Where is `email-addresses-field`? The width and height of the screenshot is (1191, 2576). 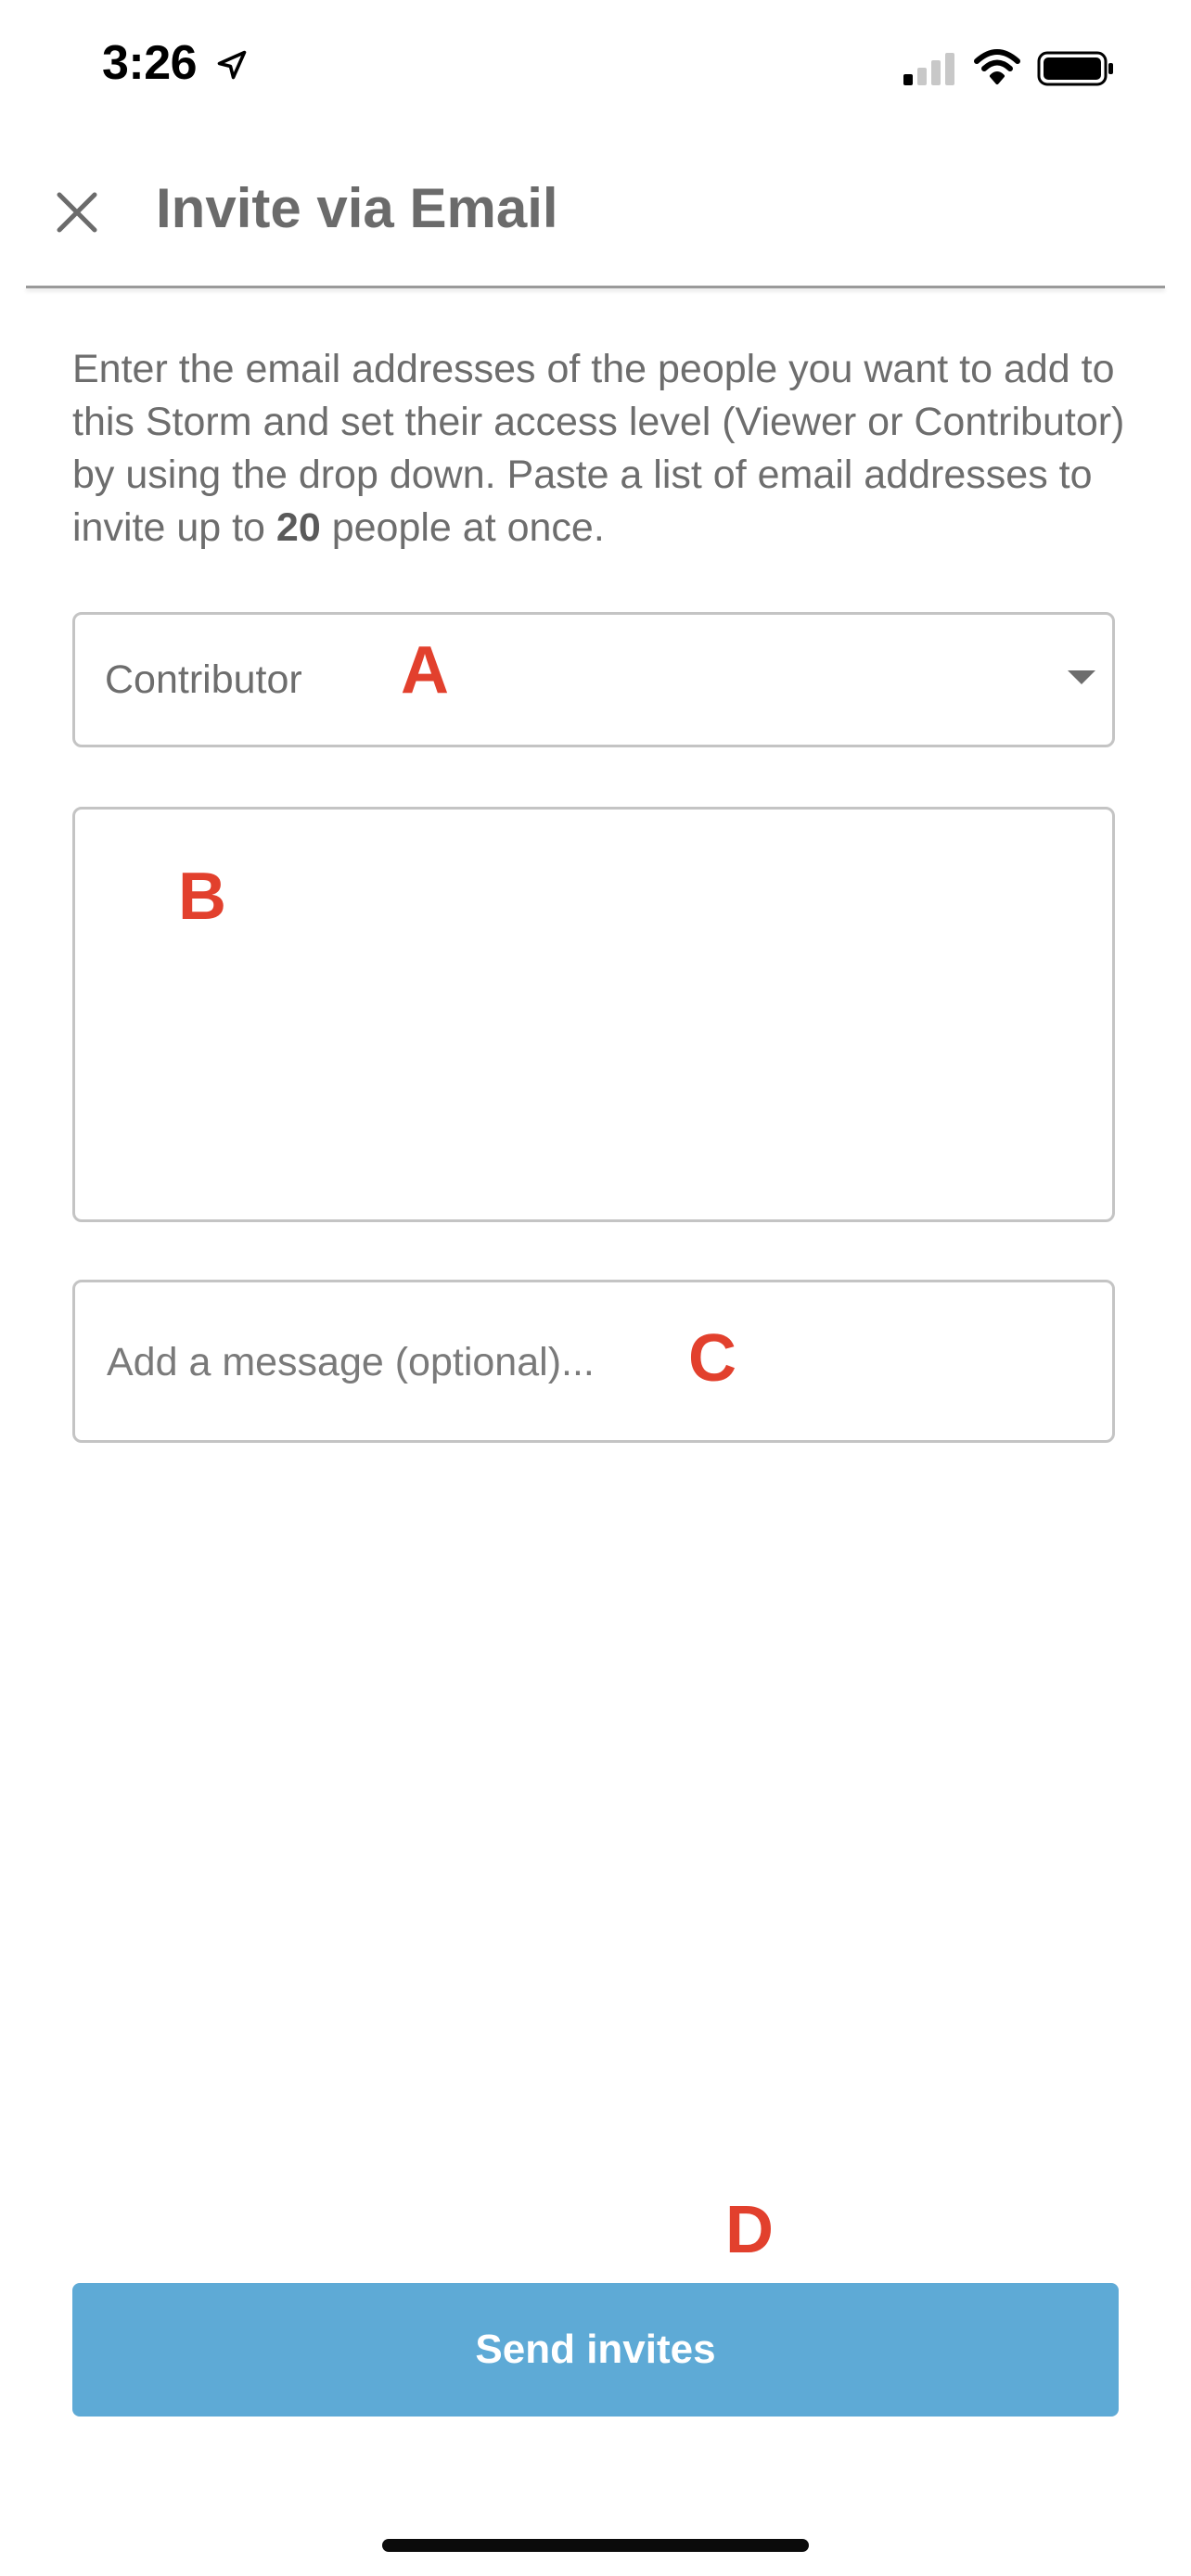
email-addresses-field is located at coordinates (593, 1015).